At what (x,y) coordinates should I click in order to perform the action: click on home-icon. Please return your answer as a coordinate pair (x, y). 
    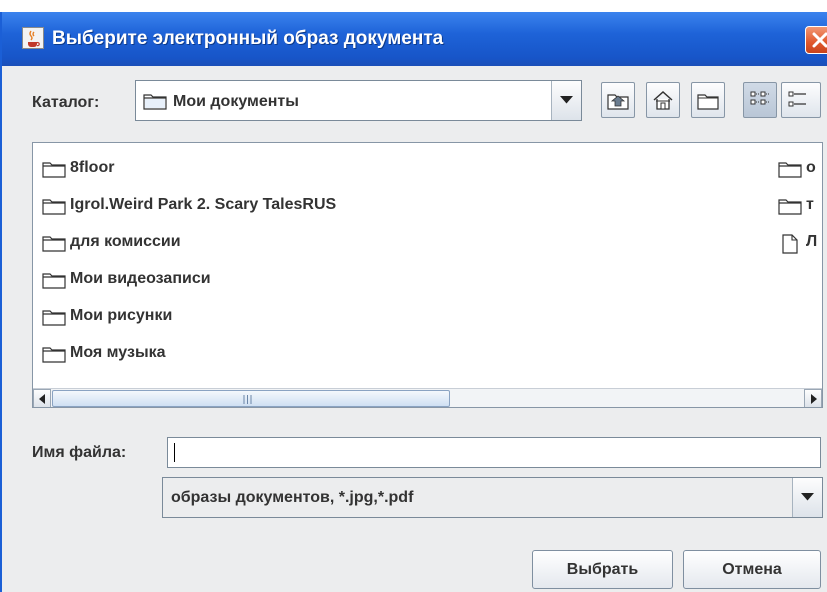
    Looking at the image, I should click on (663, 100).